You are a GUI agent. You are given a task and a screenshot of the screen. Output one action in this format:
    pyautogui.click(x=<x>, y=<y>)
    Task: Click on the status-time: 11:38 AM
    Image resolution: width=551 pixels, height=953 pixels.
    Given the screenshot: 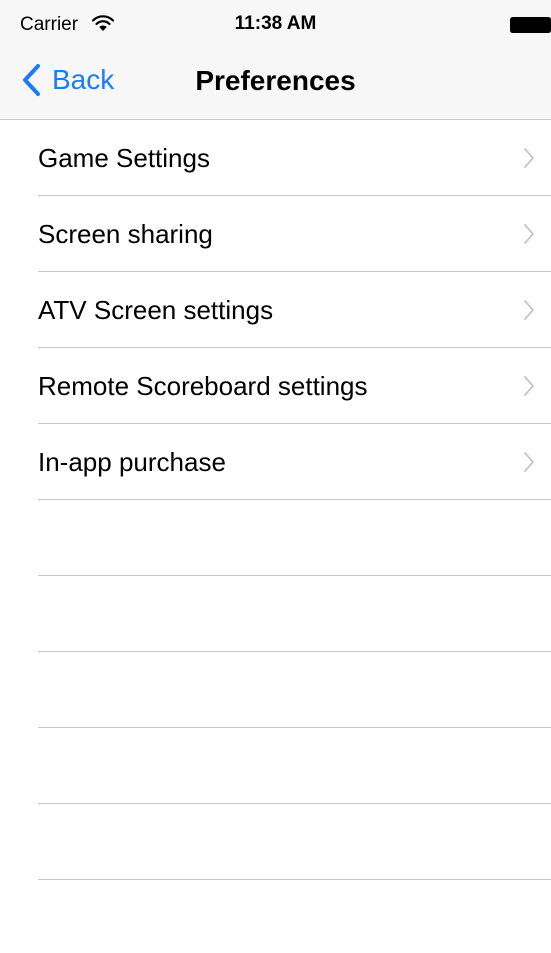 What is the action you would take?
    pyautogui.click(x=275, y=23)
    